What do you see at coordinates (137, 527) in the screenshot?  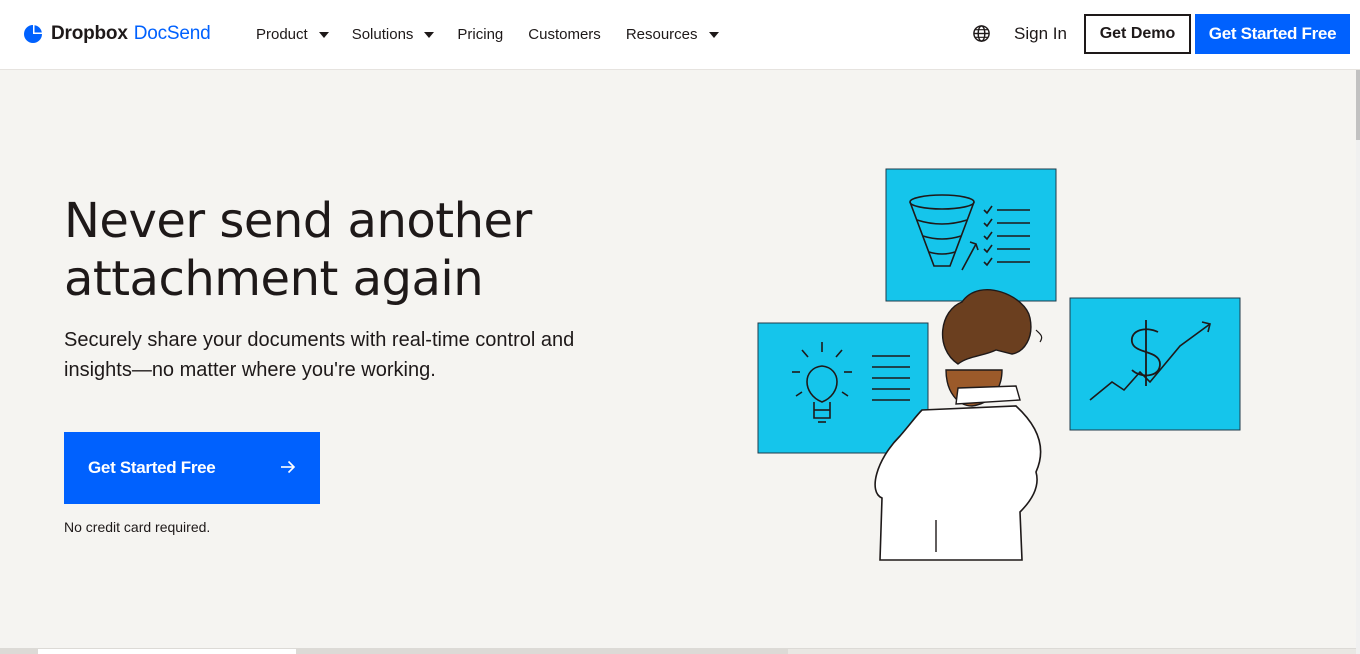 I see `no-credit-card-note: No credit card required.` at bounding box center [137, 527].